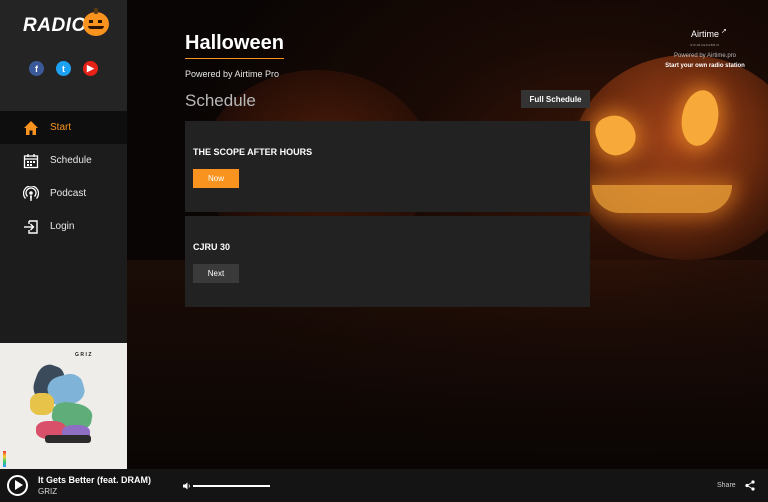 The height and width of the screenshot is (502, 768). I want to click on twitter-icon: t, so click(63, 68).